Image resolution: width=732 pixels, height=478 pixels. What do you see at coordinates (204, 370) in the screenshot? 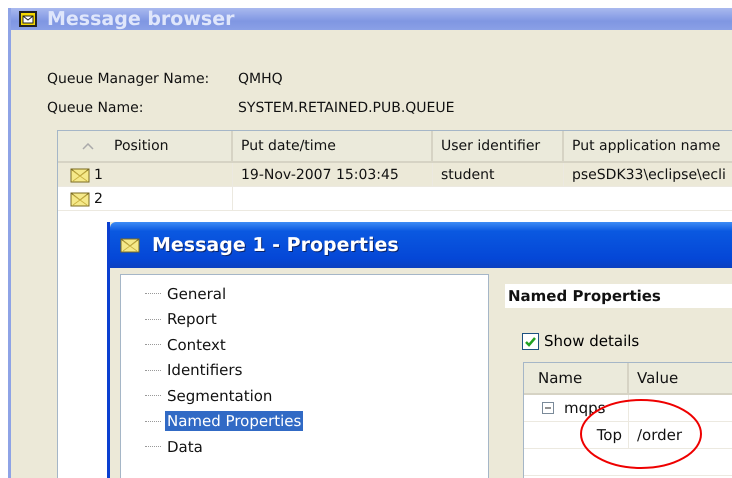
I see `tree-item: Identifiers` at bounding box center [204, 370].